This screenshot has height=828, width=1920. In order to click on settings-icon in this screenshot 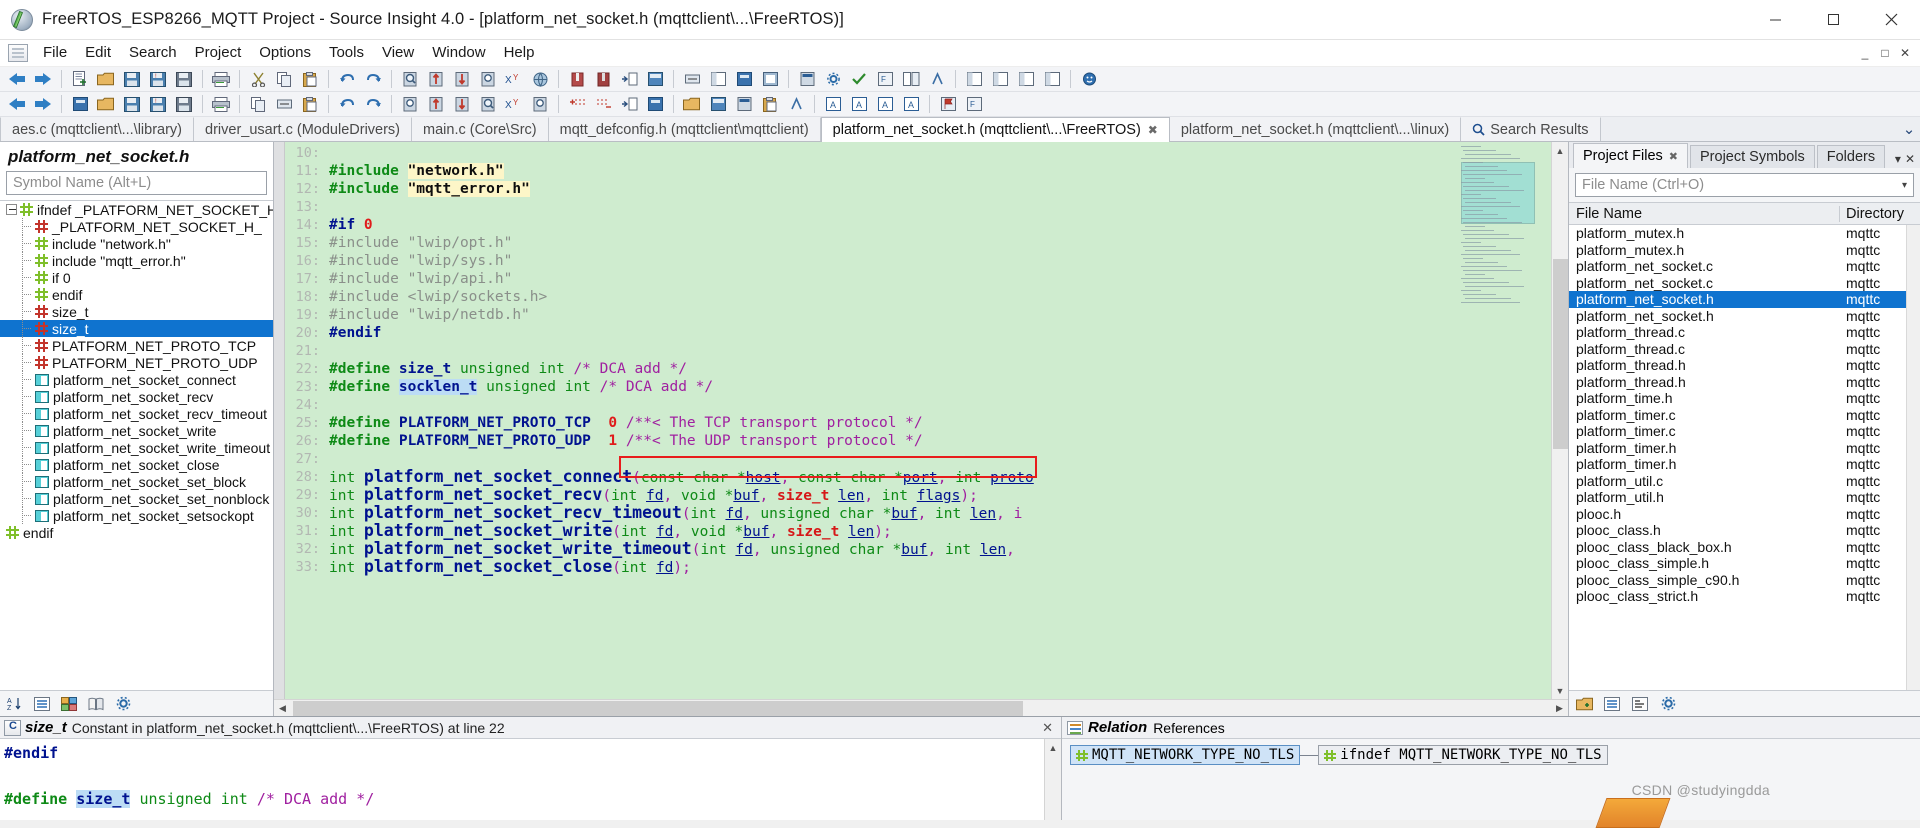, I will do `click(123, 703)`.